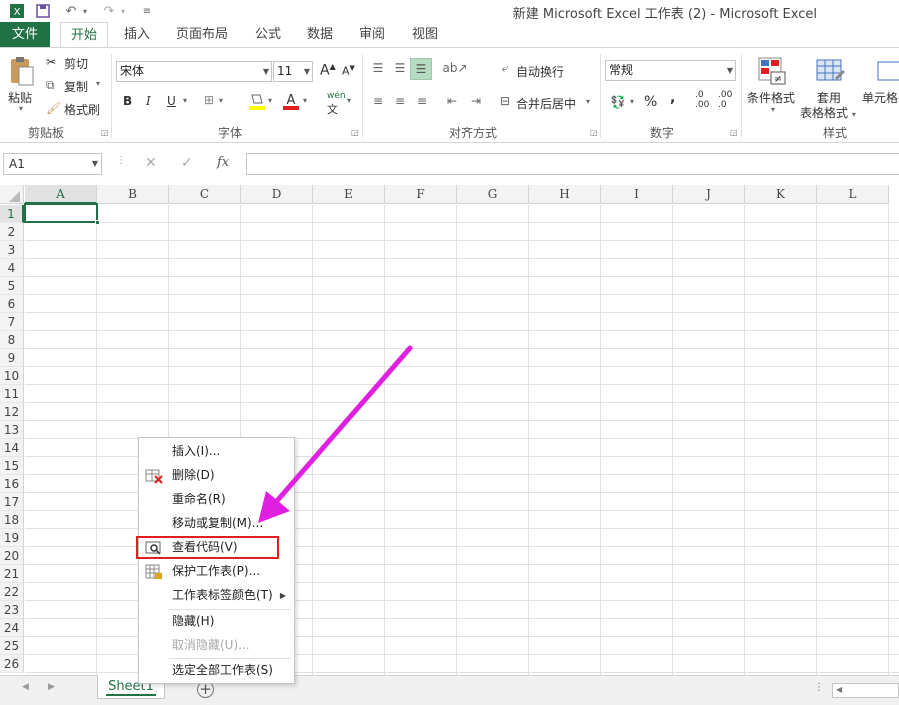  What do you see at coordinates (105, 132) in the screenshot?
I see `clipboard-launcher-icon: ◲` at bounding box center [105, 132].